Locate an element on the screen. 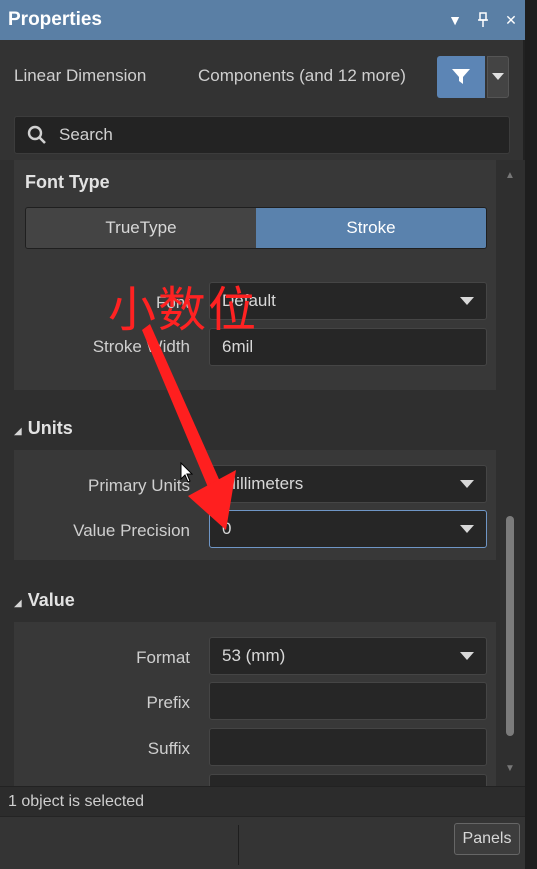 The height and width of the screenshot is (869, 537). value-heading: ◢ Value is located at coordinates (44, 600).